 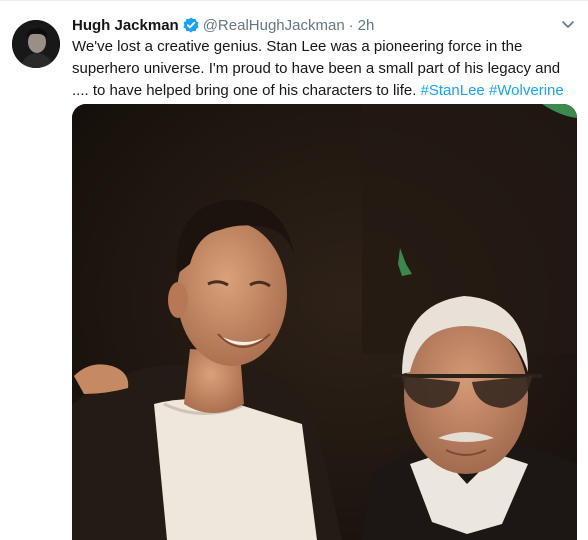 What do you see at coordinates (453, 90) in the screenshot?
I see `hashtag-stanlee: #StanLee` at bounding box center [453, 90].